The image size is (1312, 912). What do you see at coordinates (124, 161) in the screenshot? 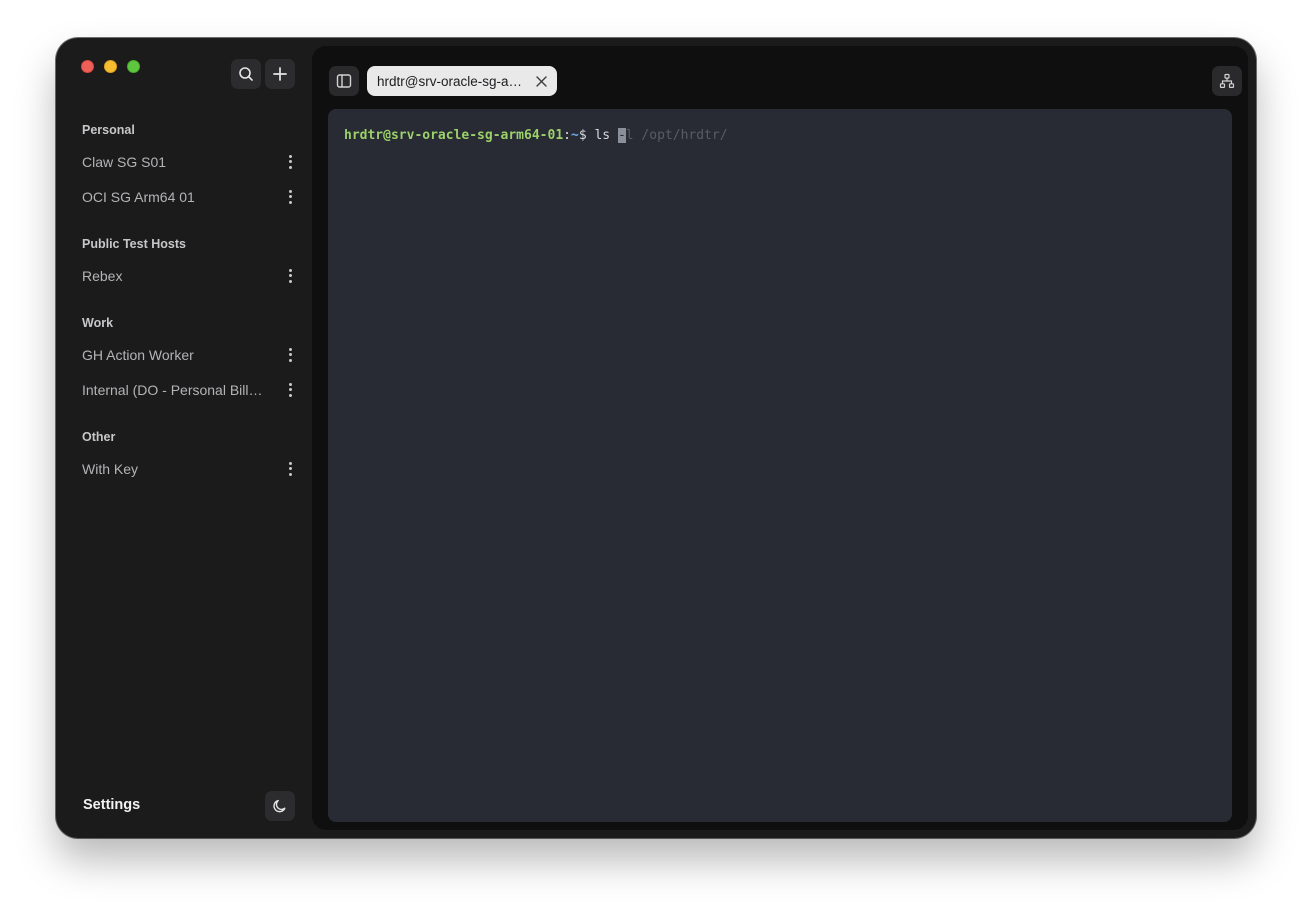
I see `host-label: Claw SG S01` at bounding box center [124, 161].